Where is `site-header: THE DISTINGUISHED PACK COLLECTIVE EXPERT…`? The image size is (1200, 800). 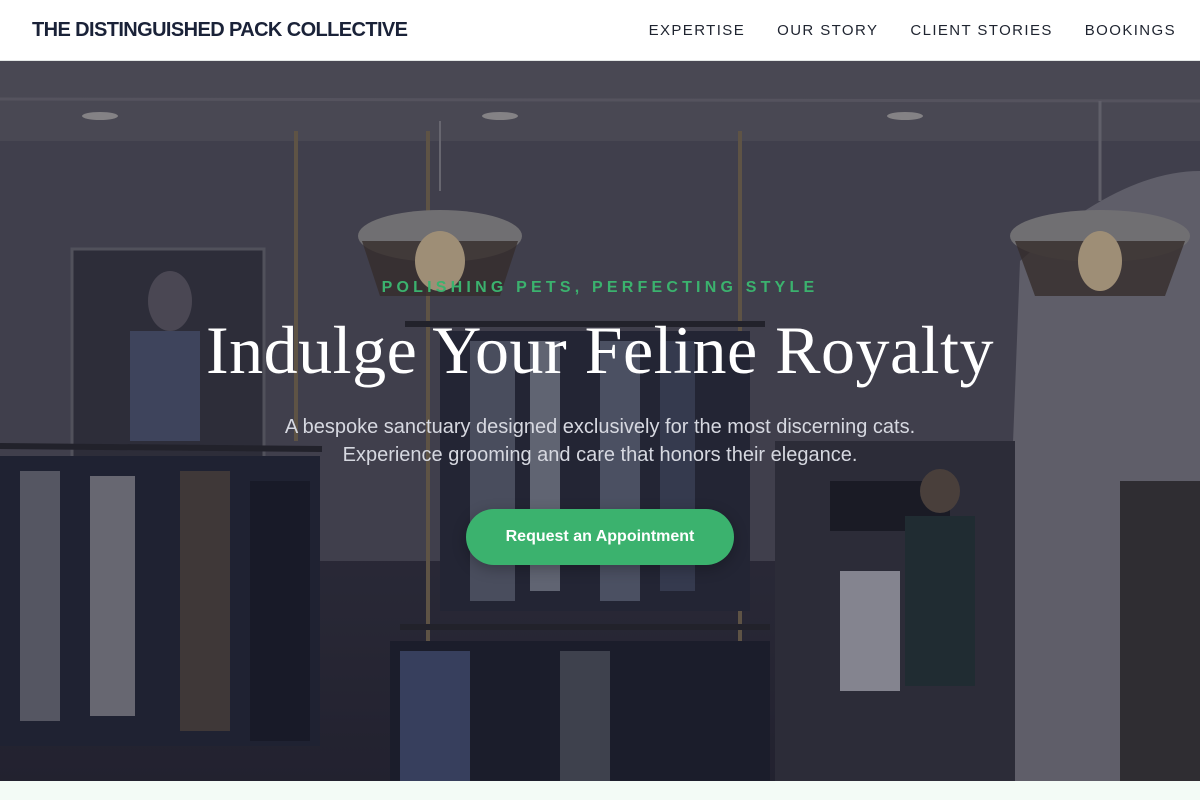
site-header: THE DISTINGUISHED PACK COLLECTIVE EXPERT… is located at coordinates (600, 30).